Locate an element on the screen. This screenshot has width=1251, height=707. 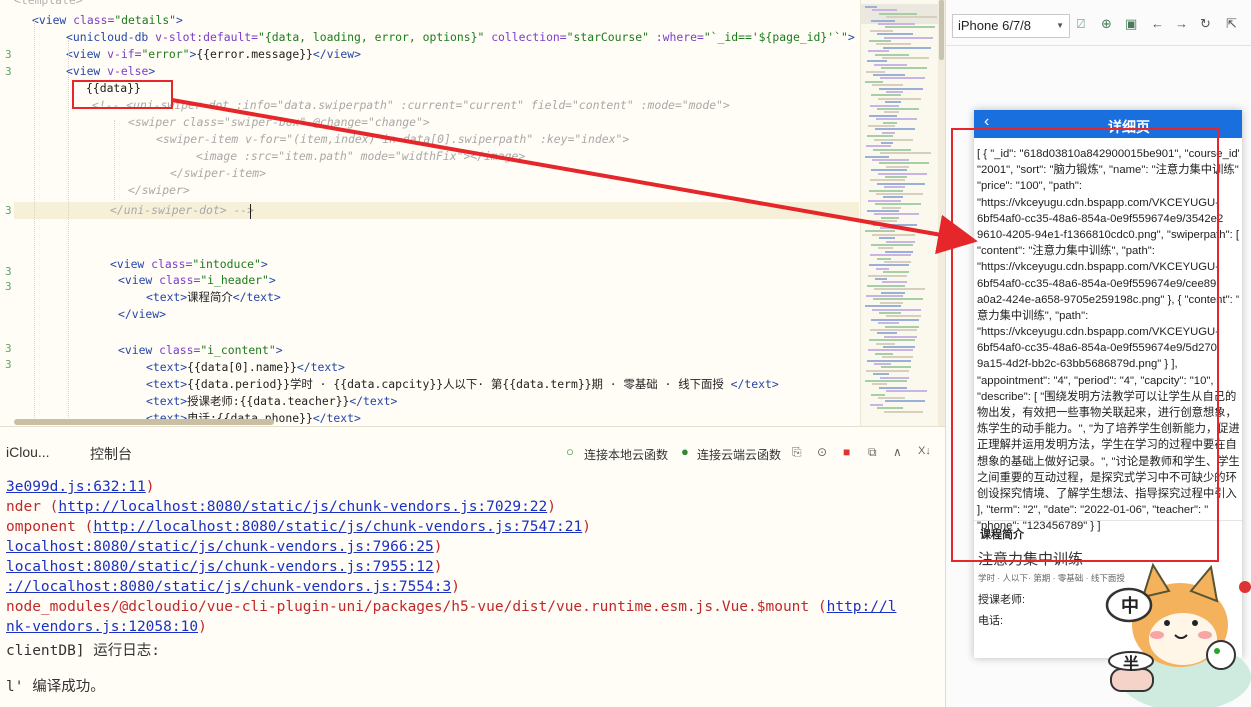
code-token: collection= is located at coordinates (525, 37).